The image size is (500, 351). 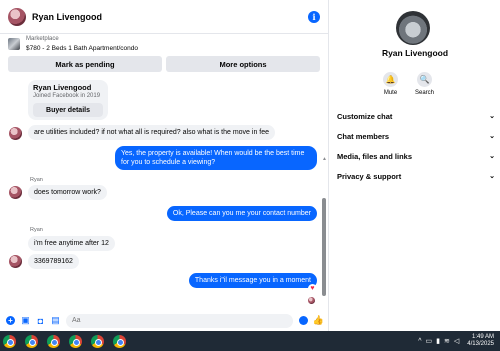 I want to click on clock: 1:49 AM 4/13/2025, so click(x=480, y=341).